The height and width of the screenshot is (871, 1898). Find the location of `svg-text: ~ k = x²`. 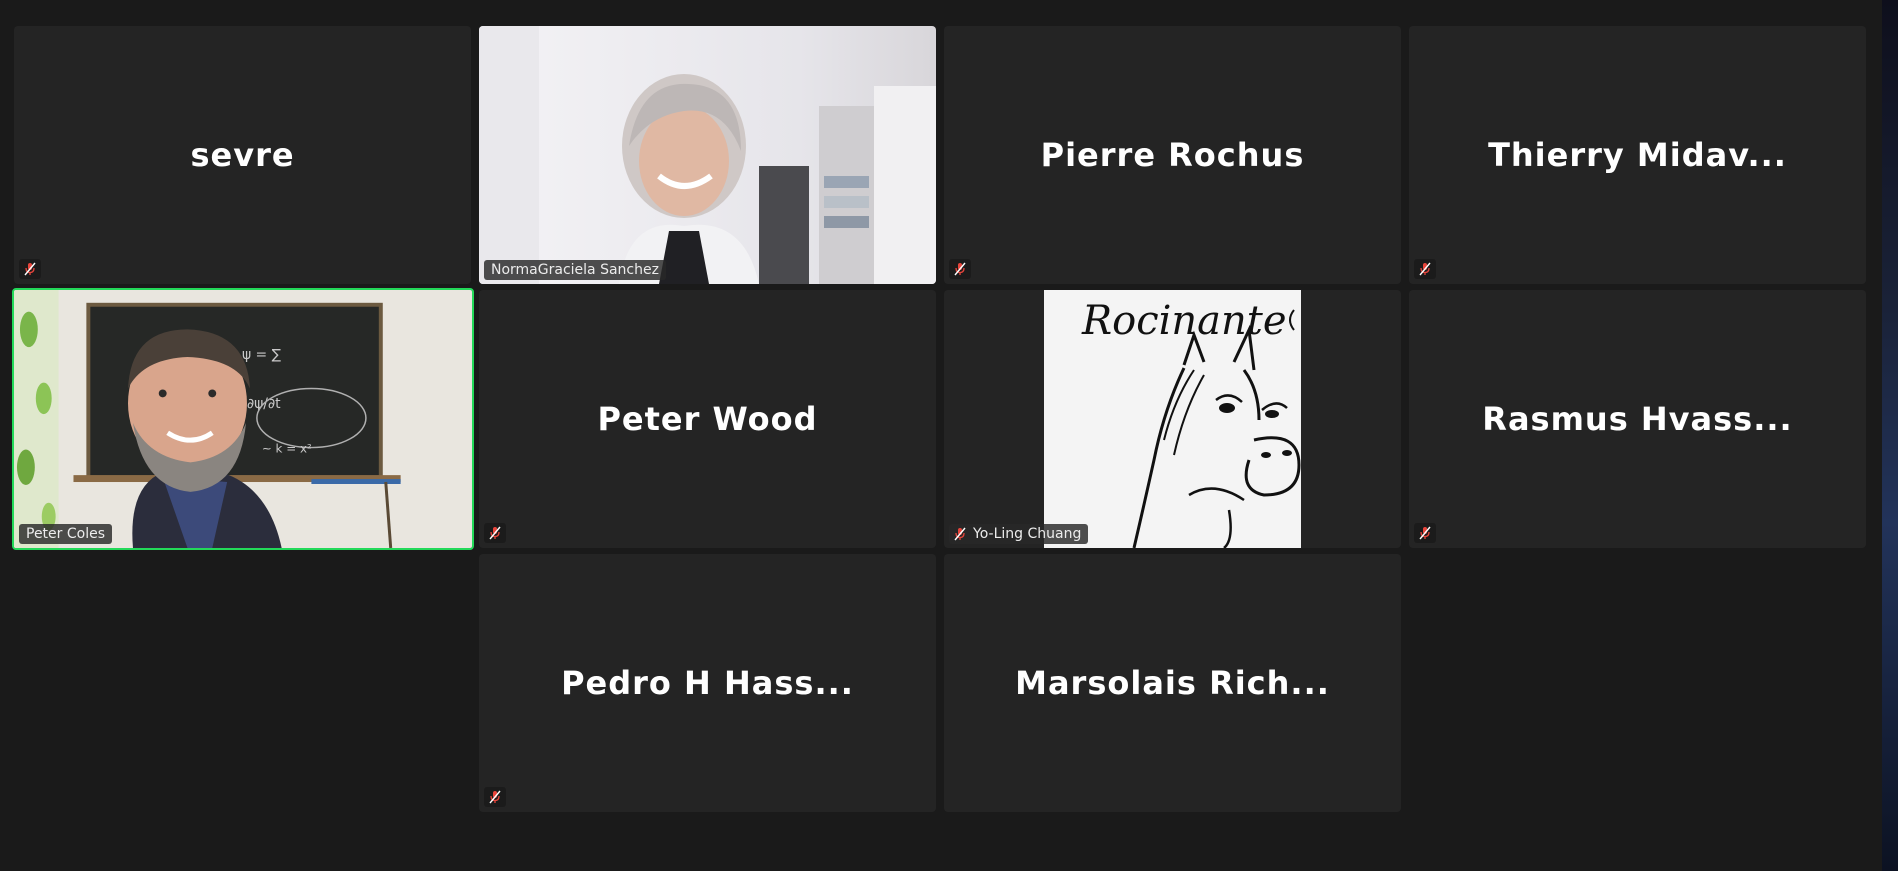

svg-text: ~ k = x² is located at coordinates (287, 449).